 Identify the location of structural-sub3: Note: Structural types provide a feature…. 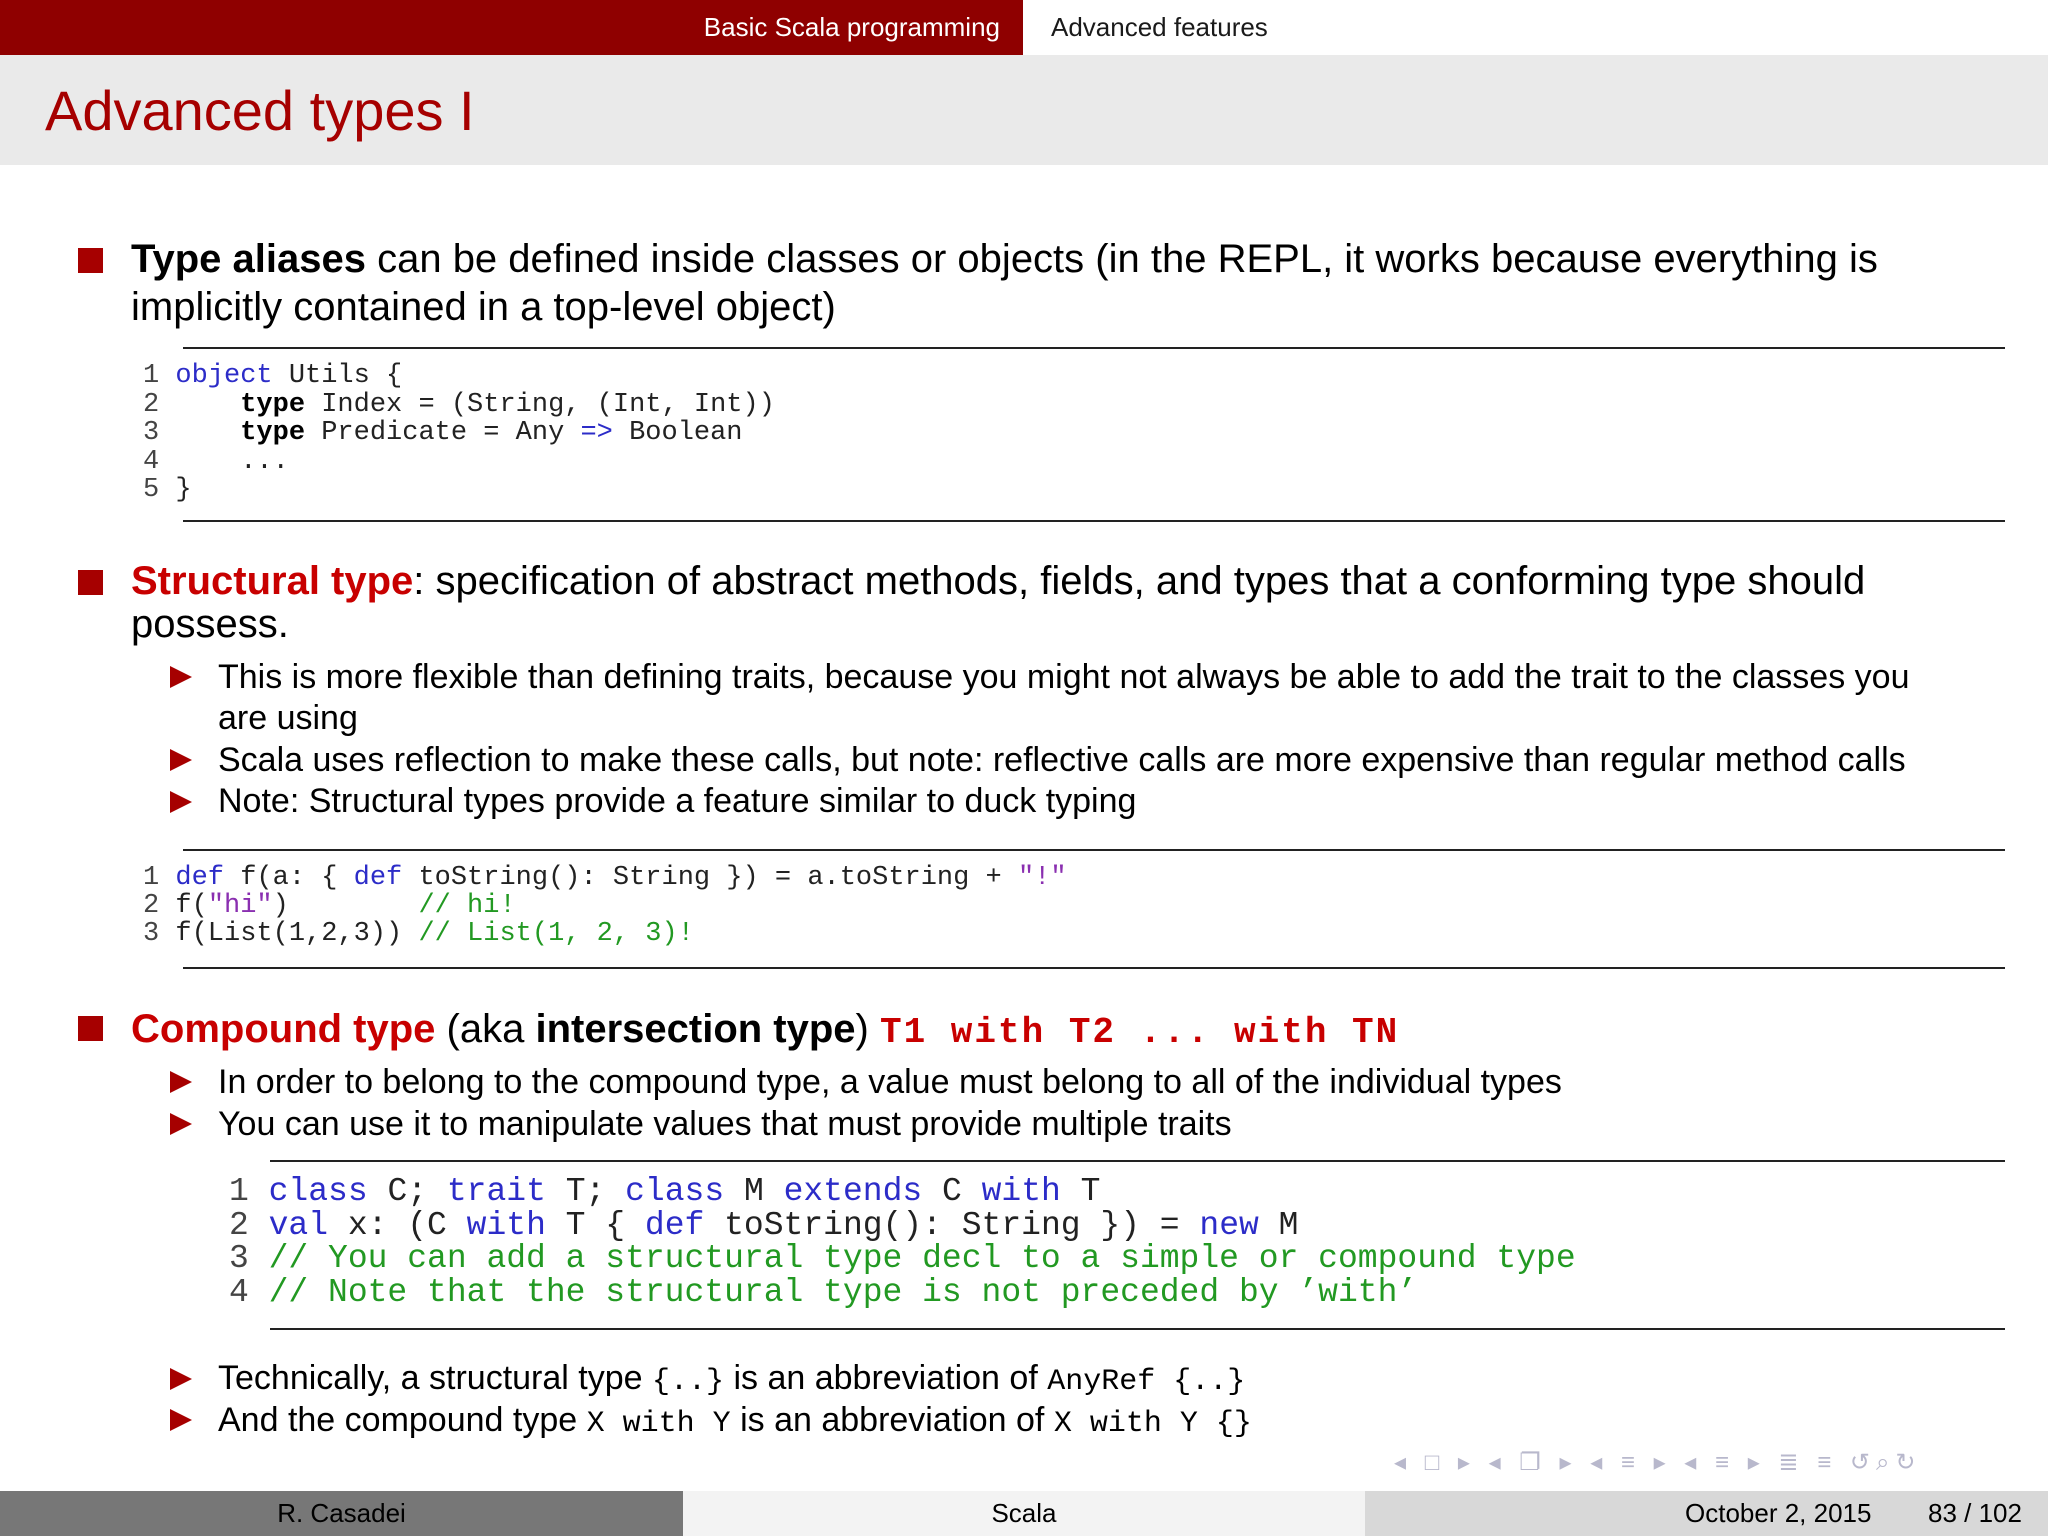
(677, 801).